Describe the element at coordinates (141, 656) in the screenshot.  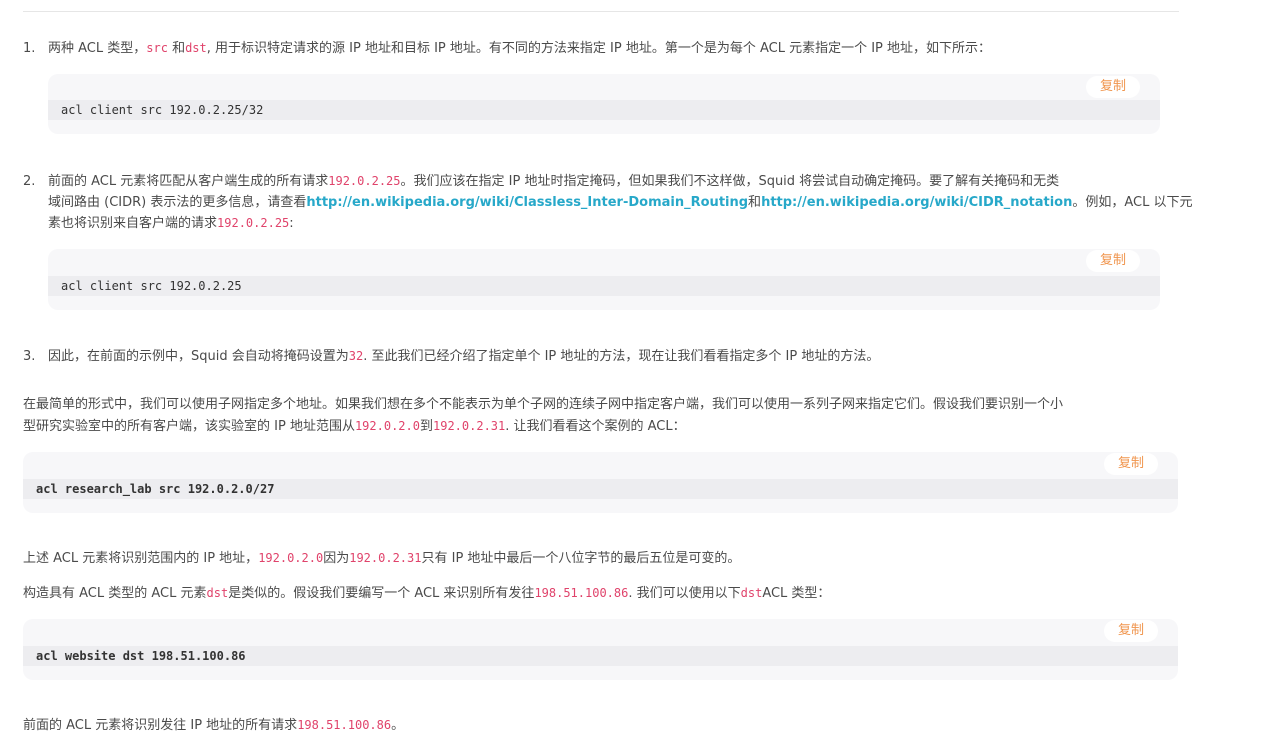
I see `code-line: acl website dst 198.51.100.86` at that location.